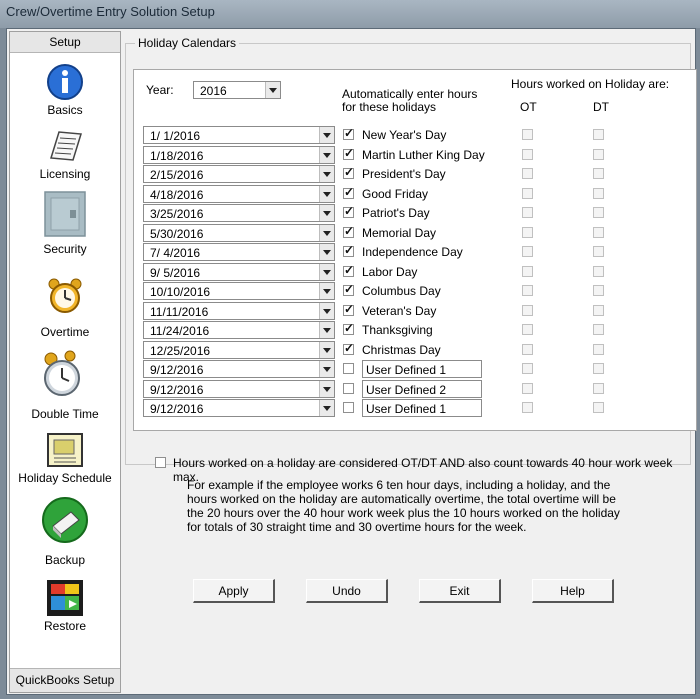 The image size is (700, 699). Describe the element at coordinates (65, 680) in the screenshot. I see `quickbooks-setup-button: QuickBooks Setup` at that location.